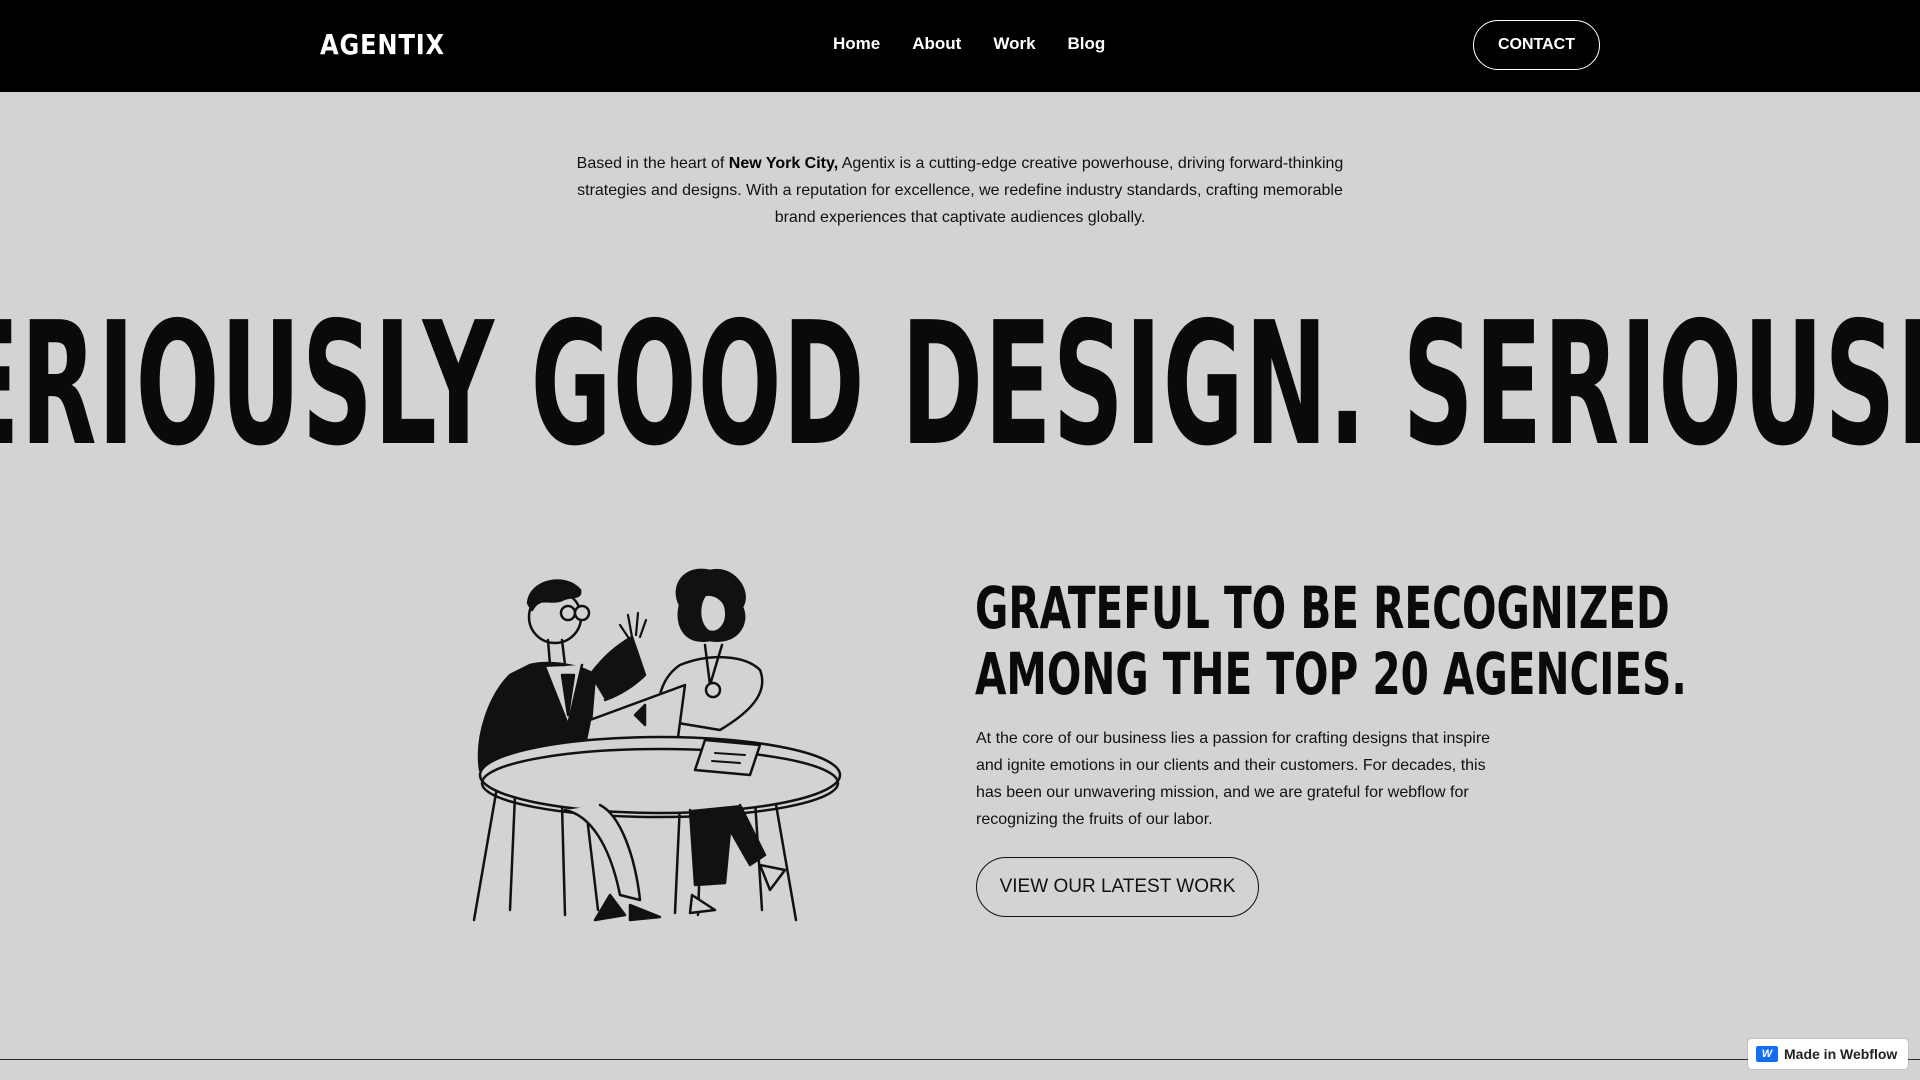 The height and width of the screenshot is (1080, 1920). Describe the element at coordinates (783, 163) in the screenshot. I see `intro-location: New York City,` at that location.